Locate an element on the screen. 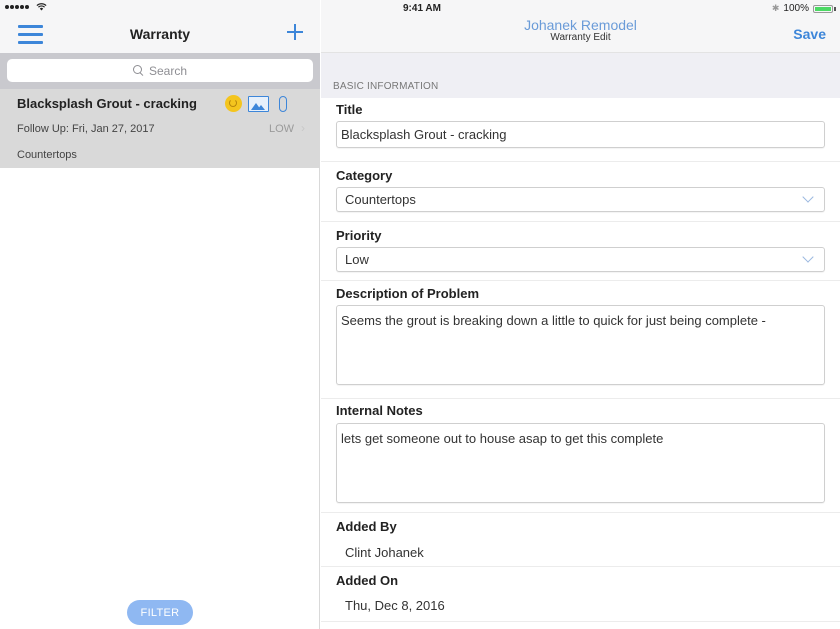  internal-notes-label: Internal Notes is located at coordinates (379, 410).